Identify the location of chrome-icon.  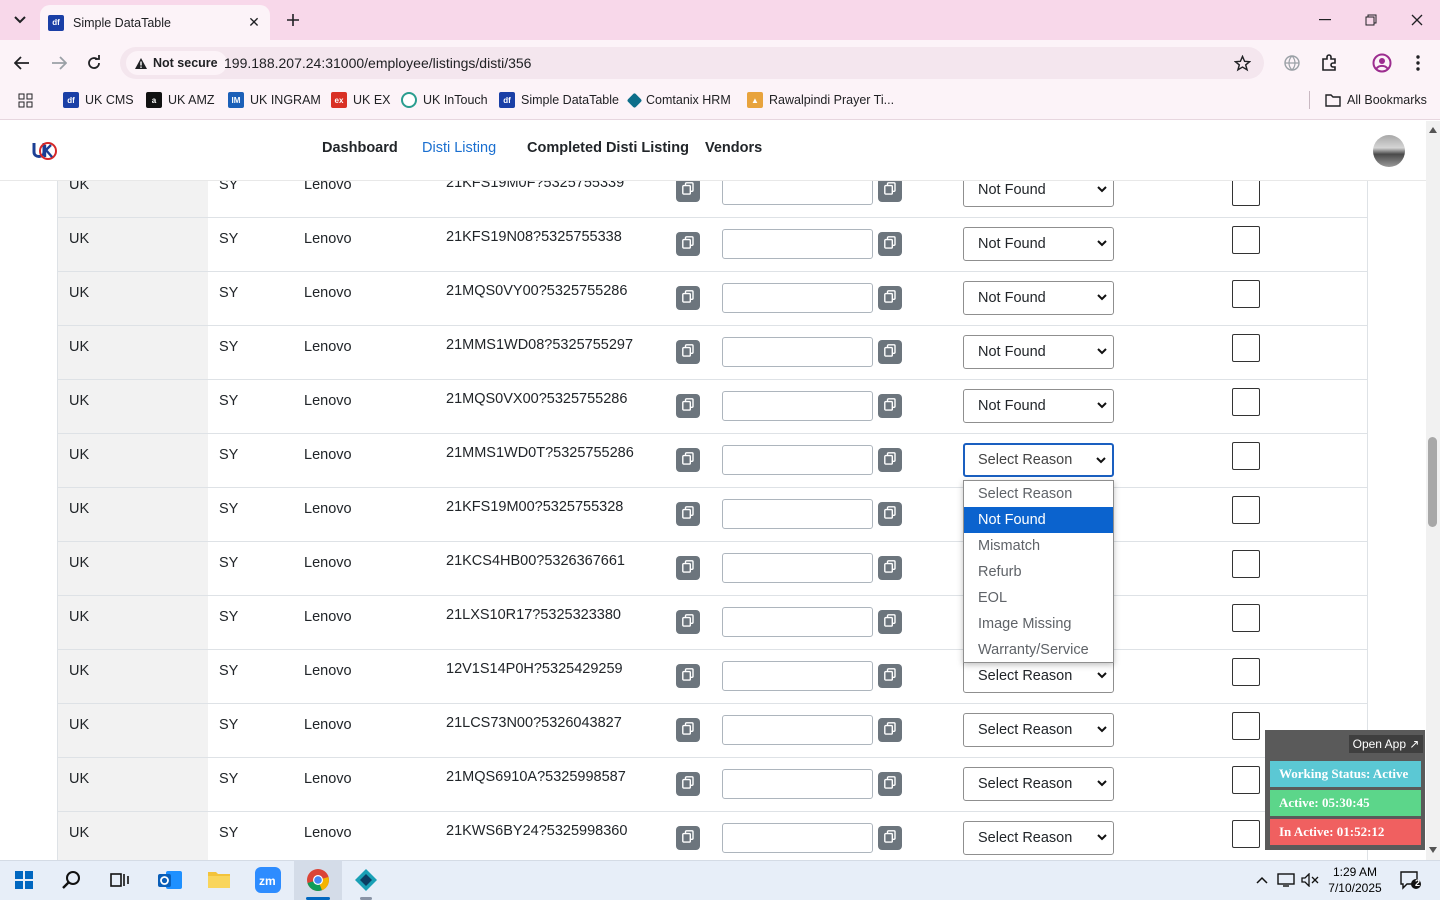
(318, 880).